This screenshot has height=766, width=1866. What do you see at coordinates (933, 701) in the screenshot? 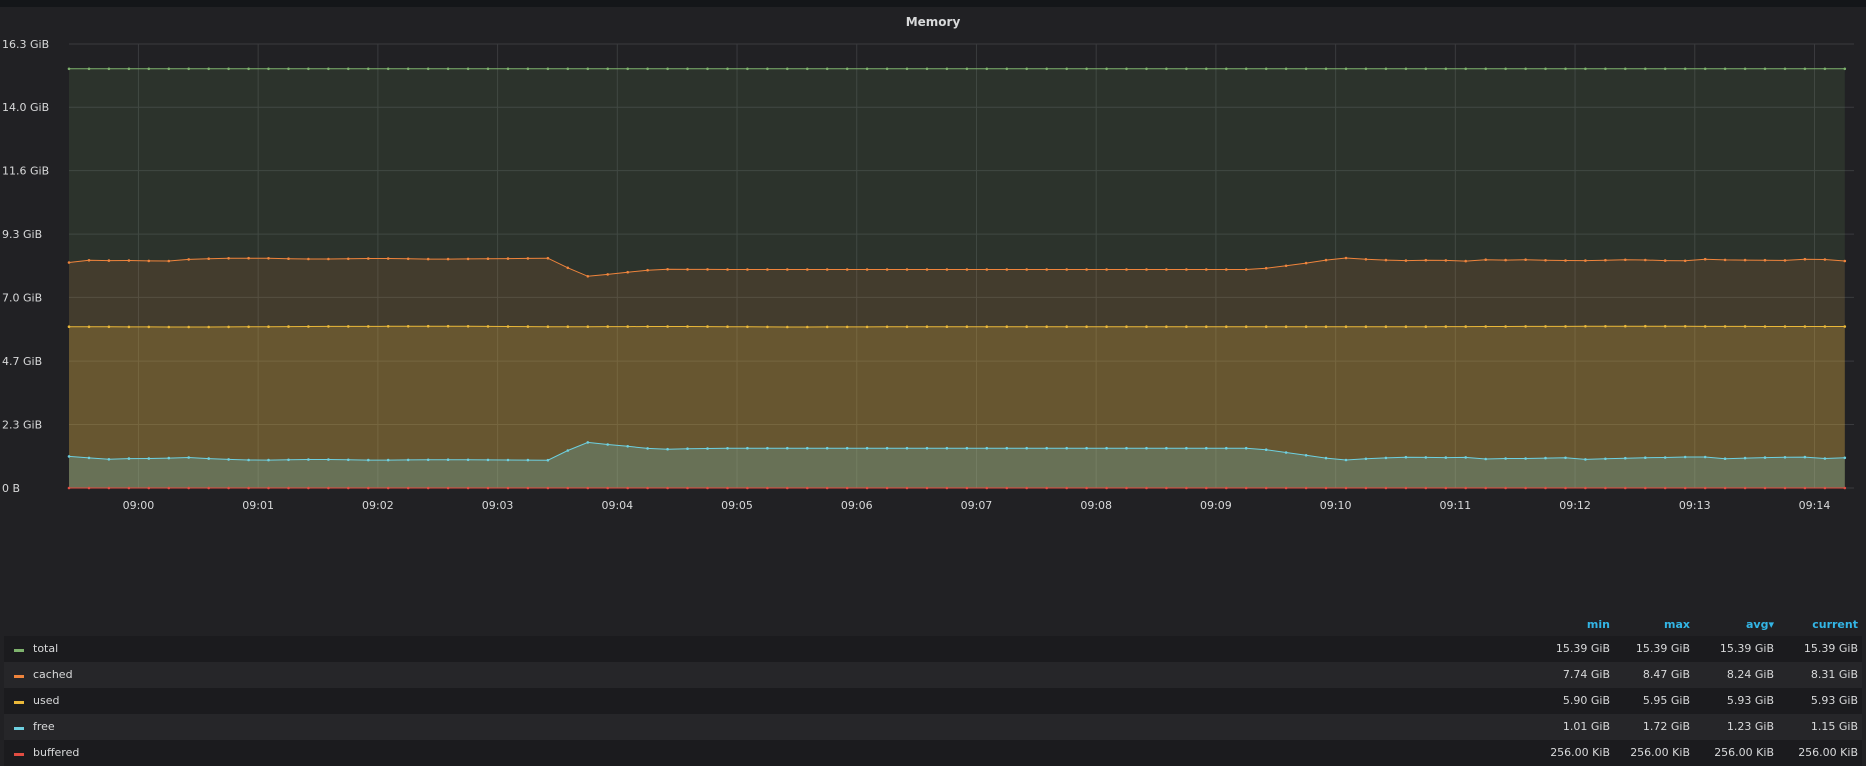
I see `legend-row-used: used 5.90 GiB 5.95 GiB 5.93 GiB 5.93 GiB` at bounding box center [933, 701].